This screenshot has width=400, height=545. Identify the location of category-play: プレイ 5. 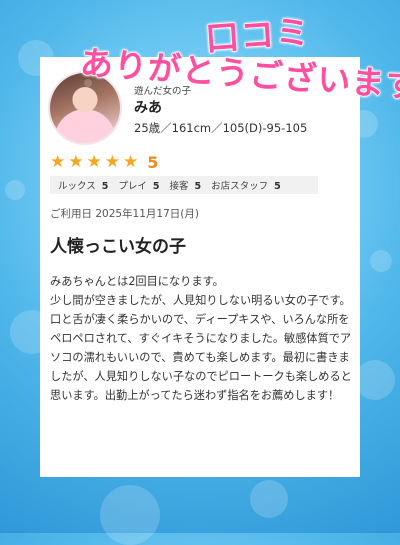
(139, 186).